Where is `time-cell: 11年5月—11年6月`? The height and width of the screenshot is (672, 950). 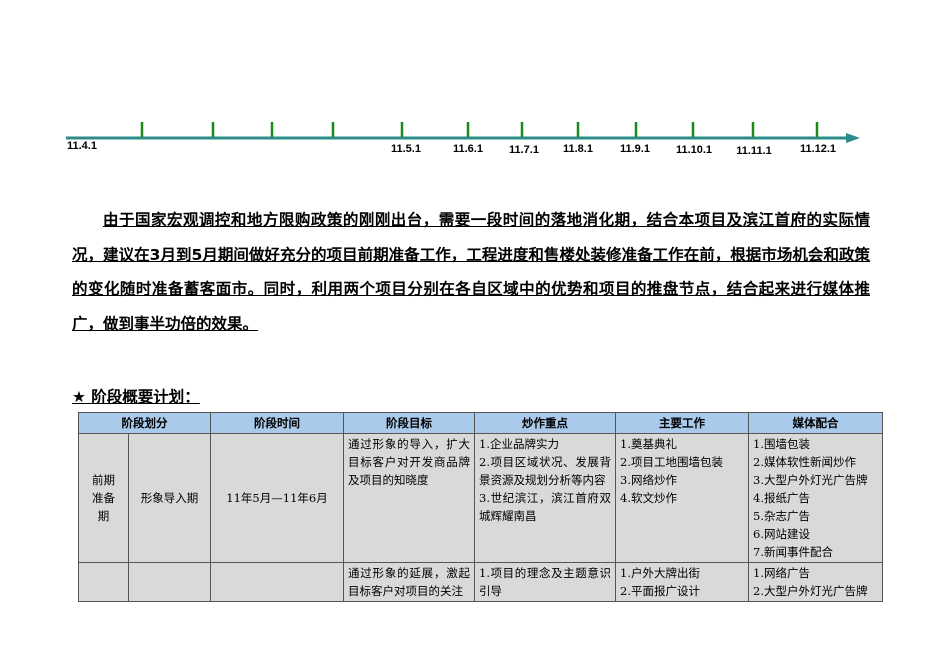 time-cell: 11年5月—11年6月 is located at coordinates (277, 498).